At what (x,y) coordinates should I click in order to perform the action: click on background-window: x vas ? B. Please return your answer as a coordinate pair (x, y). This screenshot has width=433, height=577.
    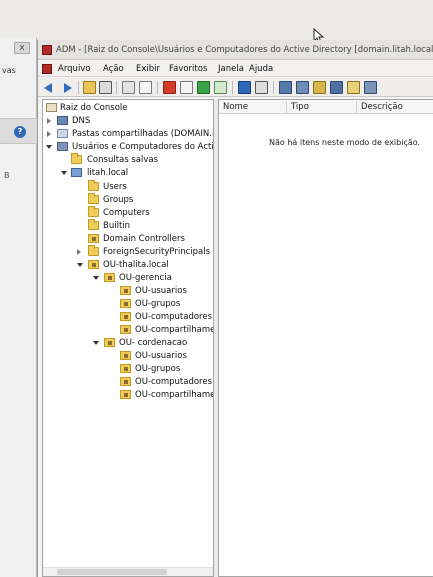
    Looking at the image, I should click on (18, 307).